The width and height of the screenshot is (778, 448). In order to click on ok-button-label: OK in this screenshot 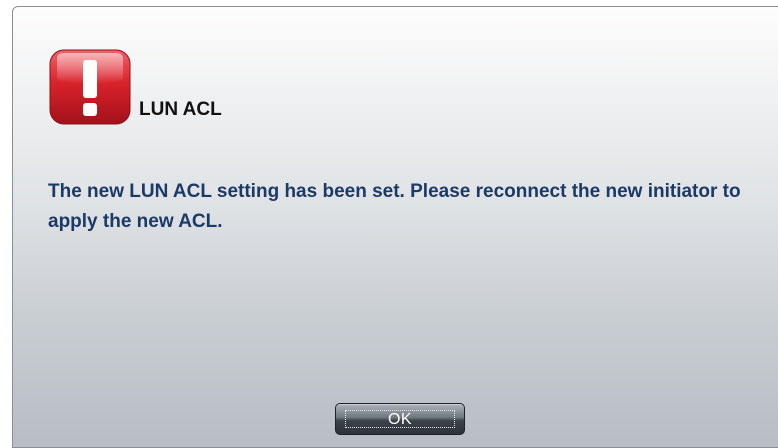, I will do `click(400, 419)`.